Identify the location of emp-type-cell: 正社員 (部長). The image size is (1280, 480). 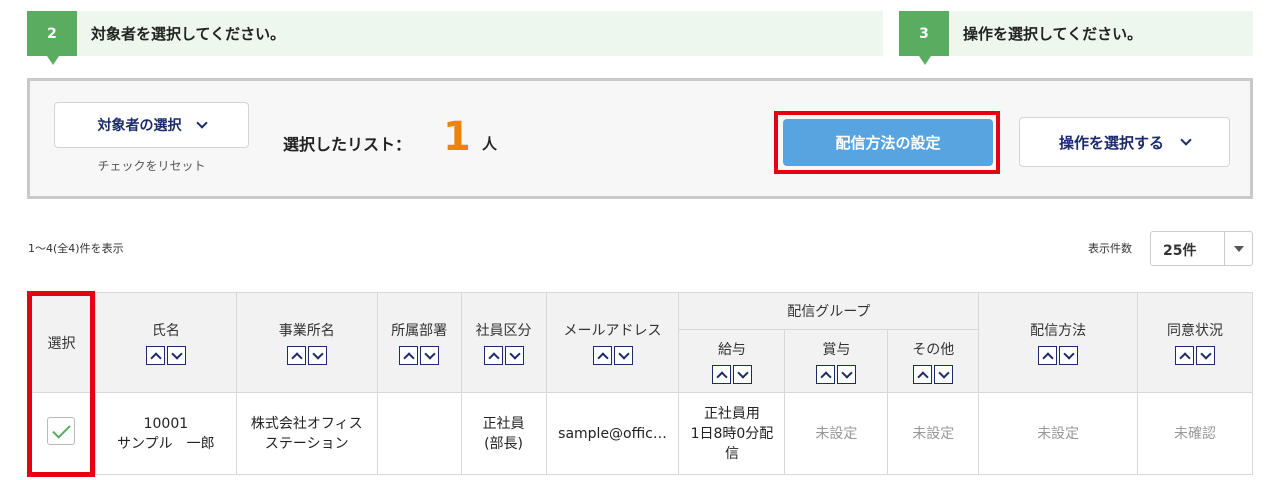
(503, 433).